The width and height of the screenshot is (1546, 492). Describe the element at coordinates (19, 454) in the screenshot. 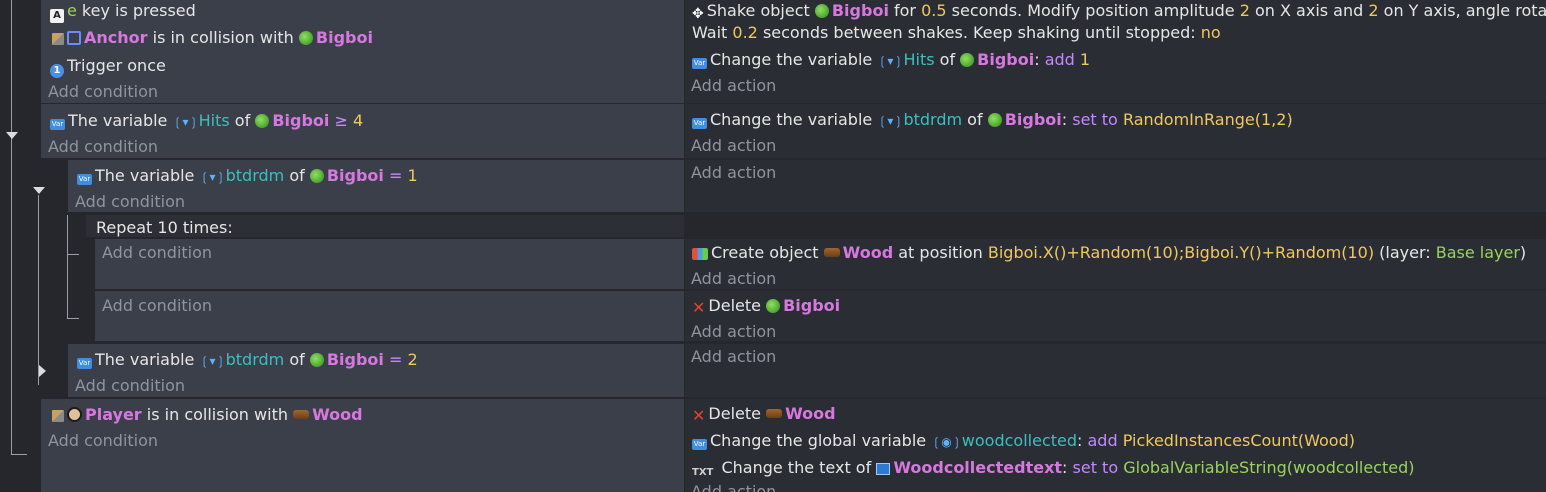

I see `tree-line-main-end` at that location.